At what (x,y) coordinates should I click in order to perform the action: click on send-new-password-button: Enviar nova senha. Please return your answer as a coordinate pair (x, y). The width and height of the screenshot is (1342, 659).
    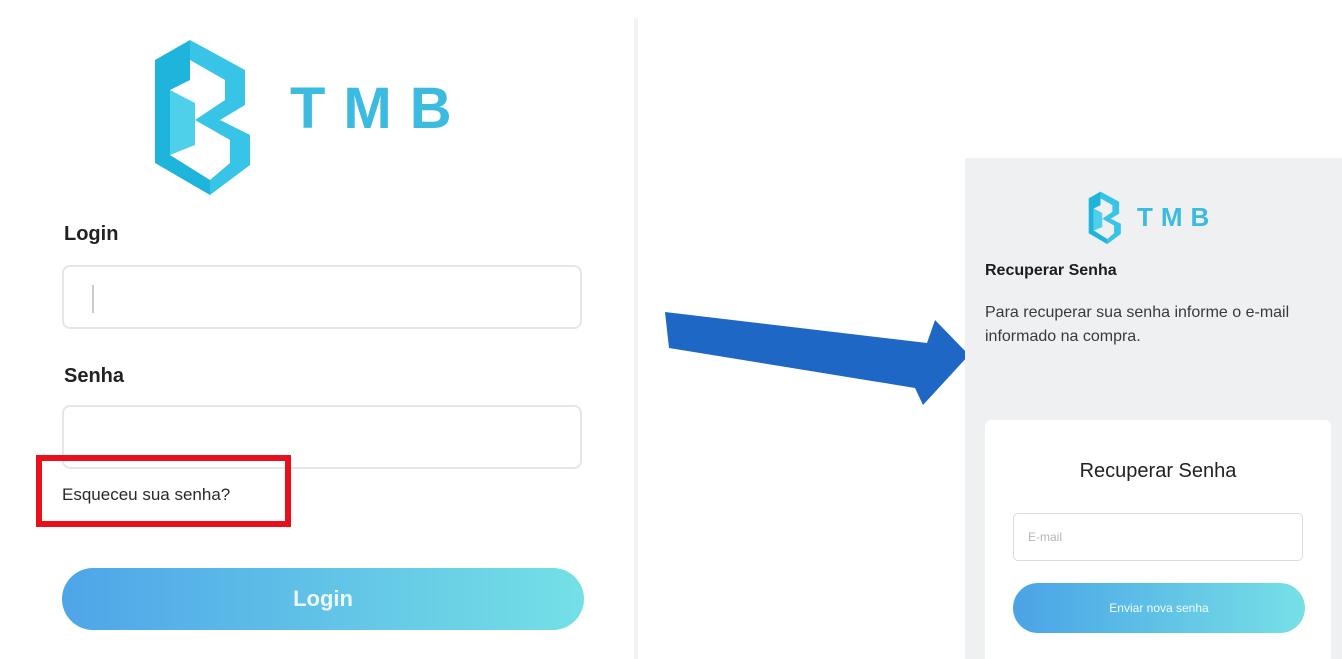
    Looking at the image, I should click on (1159, 608).